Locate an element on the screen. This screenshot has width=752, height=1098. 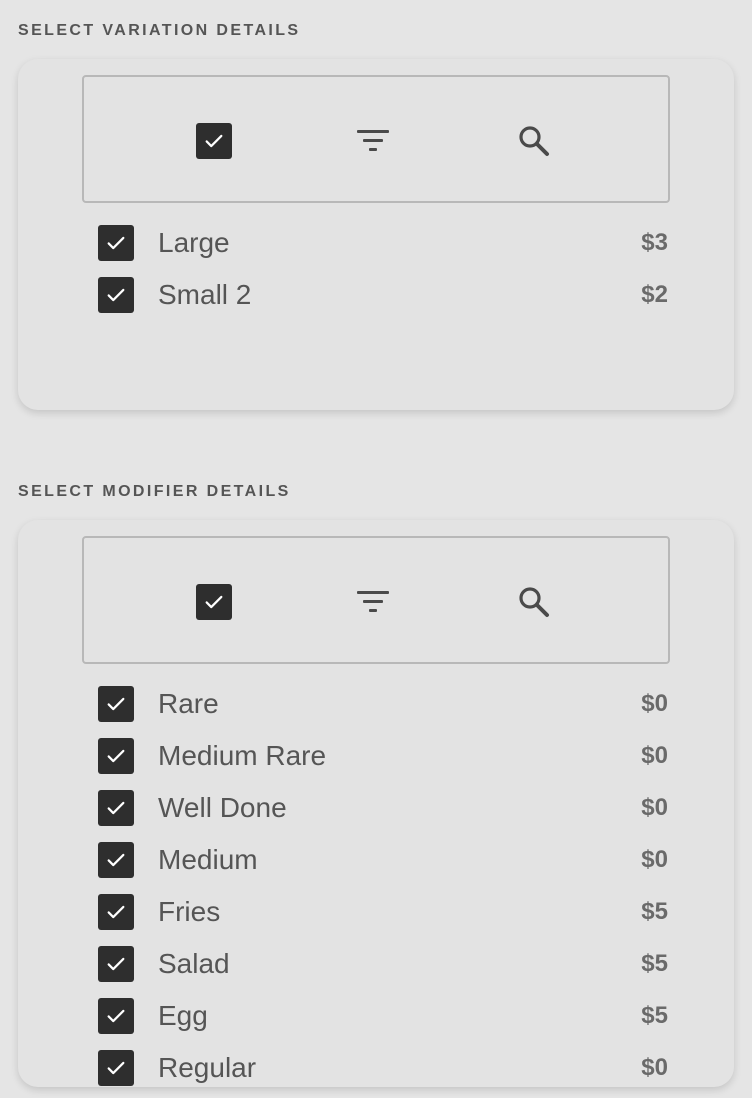
item-price: $2 is located at coordinates (654, 294).